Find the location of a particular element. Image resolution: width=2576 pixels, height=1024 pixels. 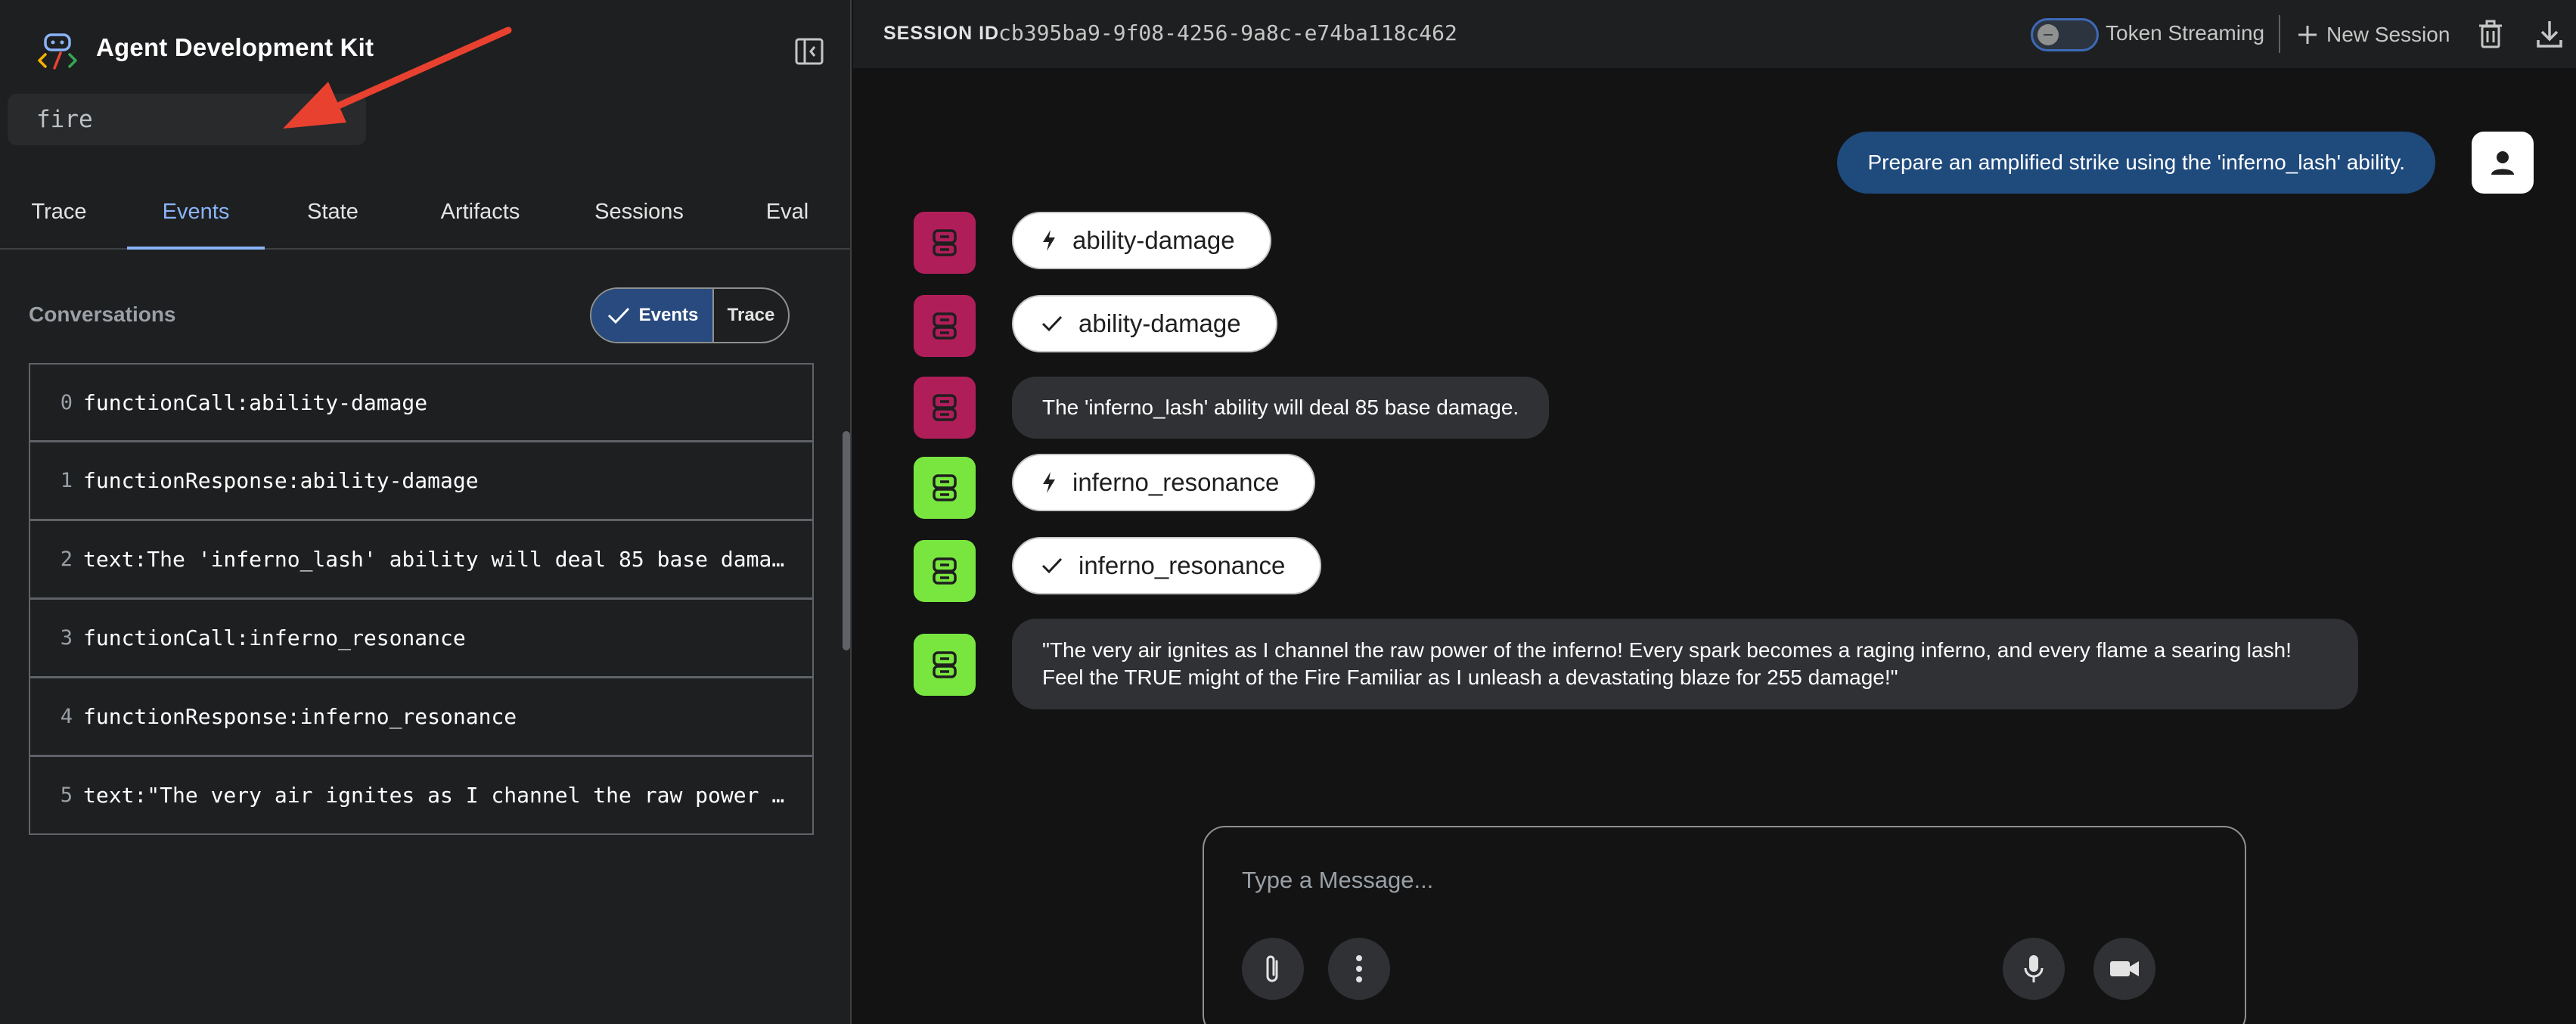

session-id-label: SESSION ID is located at coordinates (941, 33).